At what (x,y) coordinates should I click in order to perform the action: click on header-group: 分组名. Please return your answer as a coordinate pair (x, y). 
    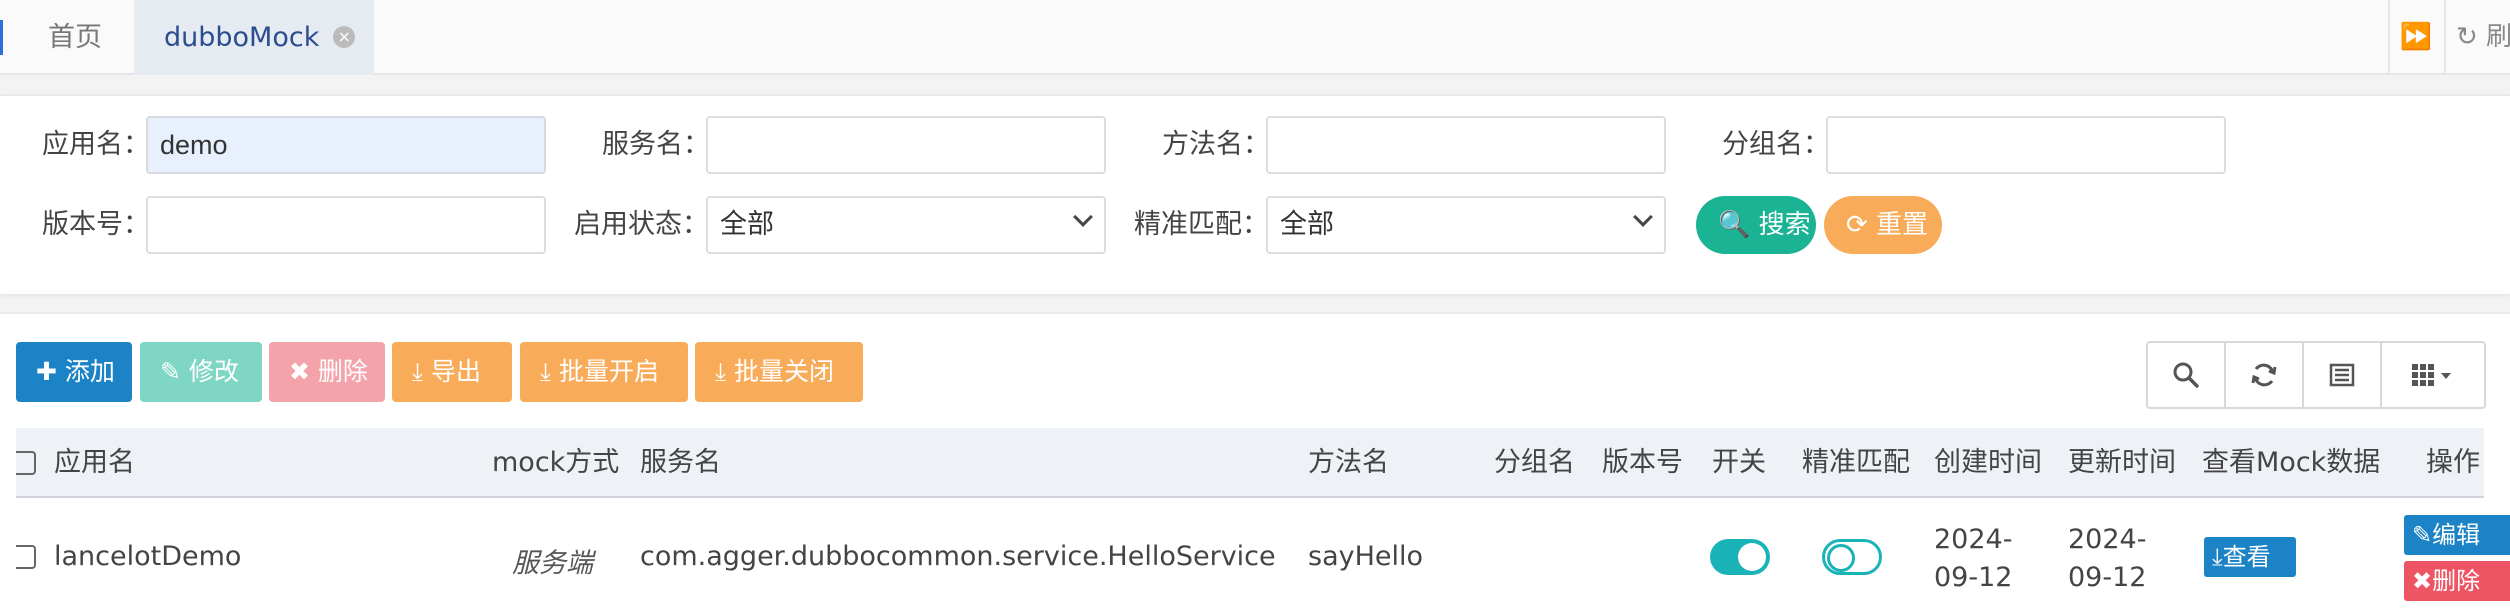
    Looking at the image, I should click on (1534, 463).